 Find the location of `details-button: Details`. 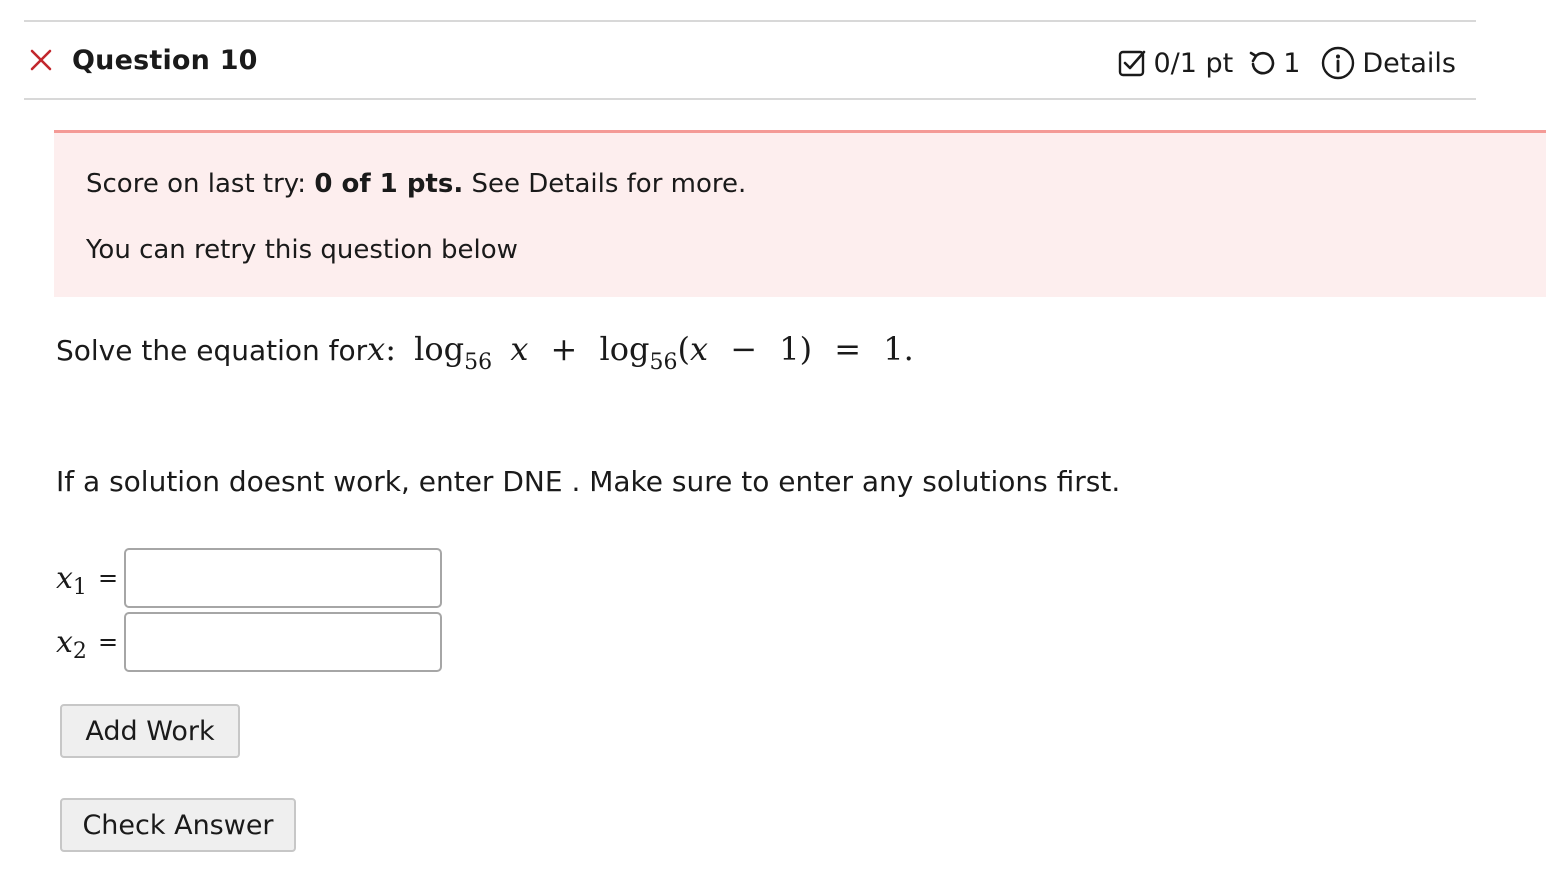

details-button: Details is located at coordinates (1378, 63).